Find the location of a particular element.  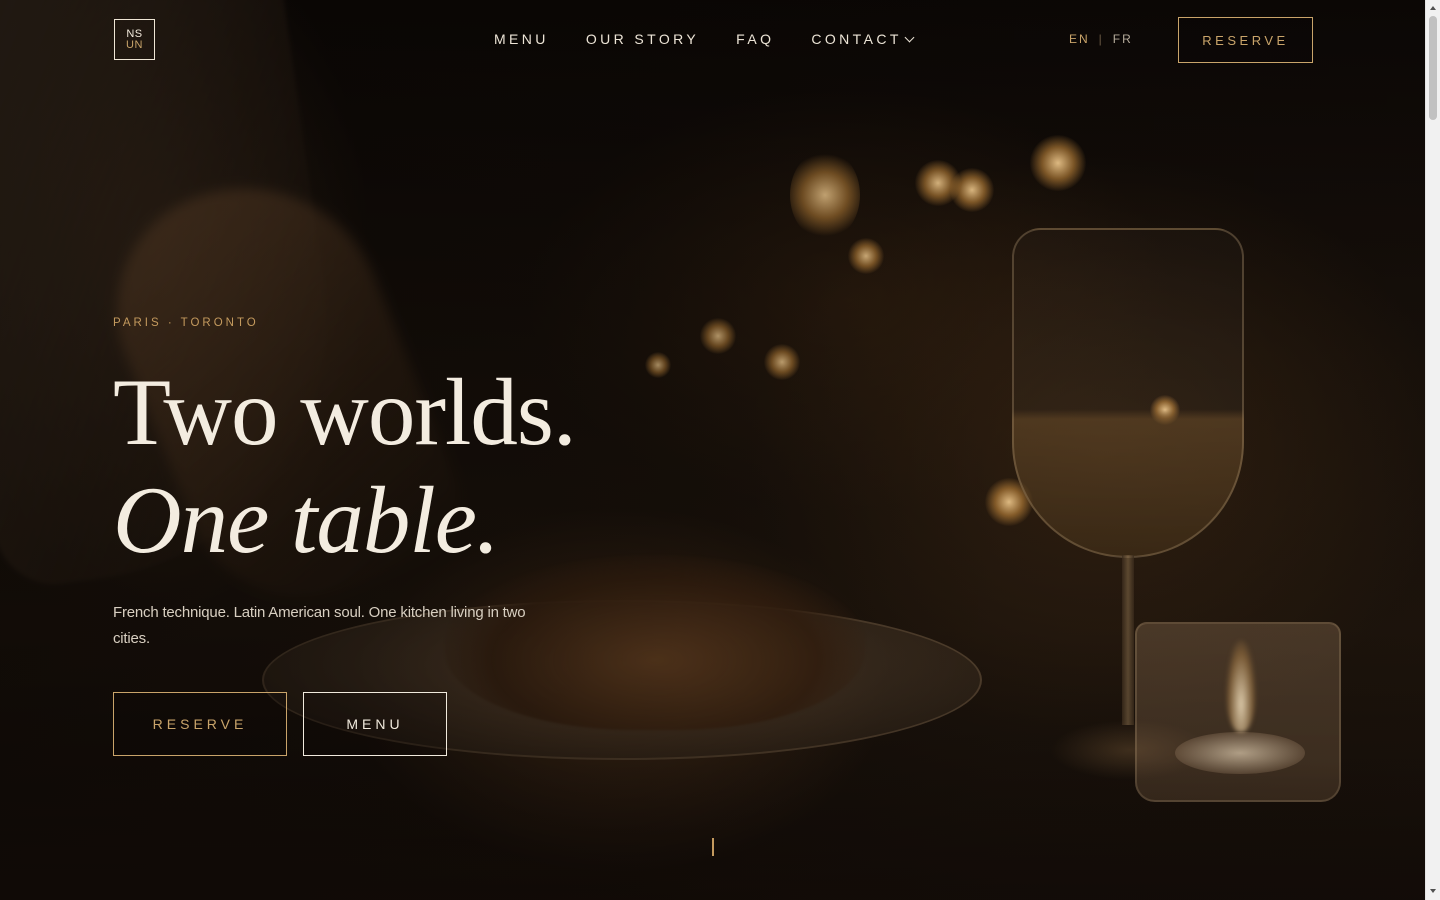

logo-top-text: NS is located at coordinates (134, 33).